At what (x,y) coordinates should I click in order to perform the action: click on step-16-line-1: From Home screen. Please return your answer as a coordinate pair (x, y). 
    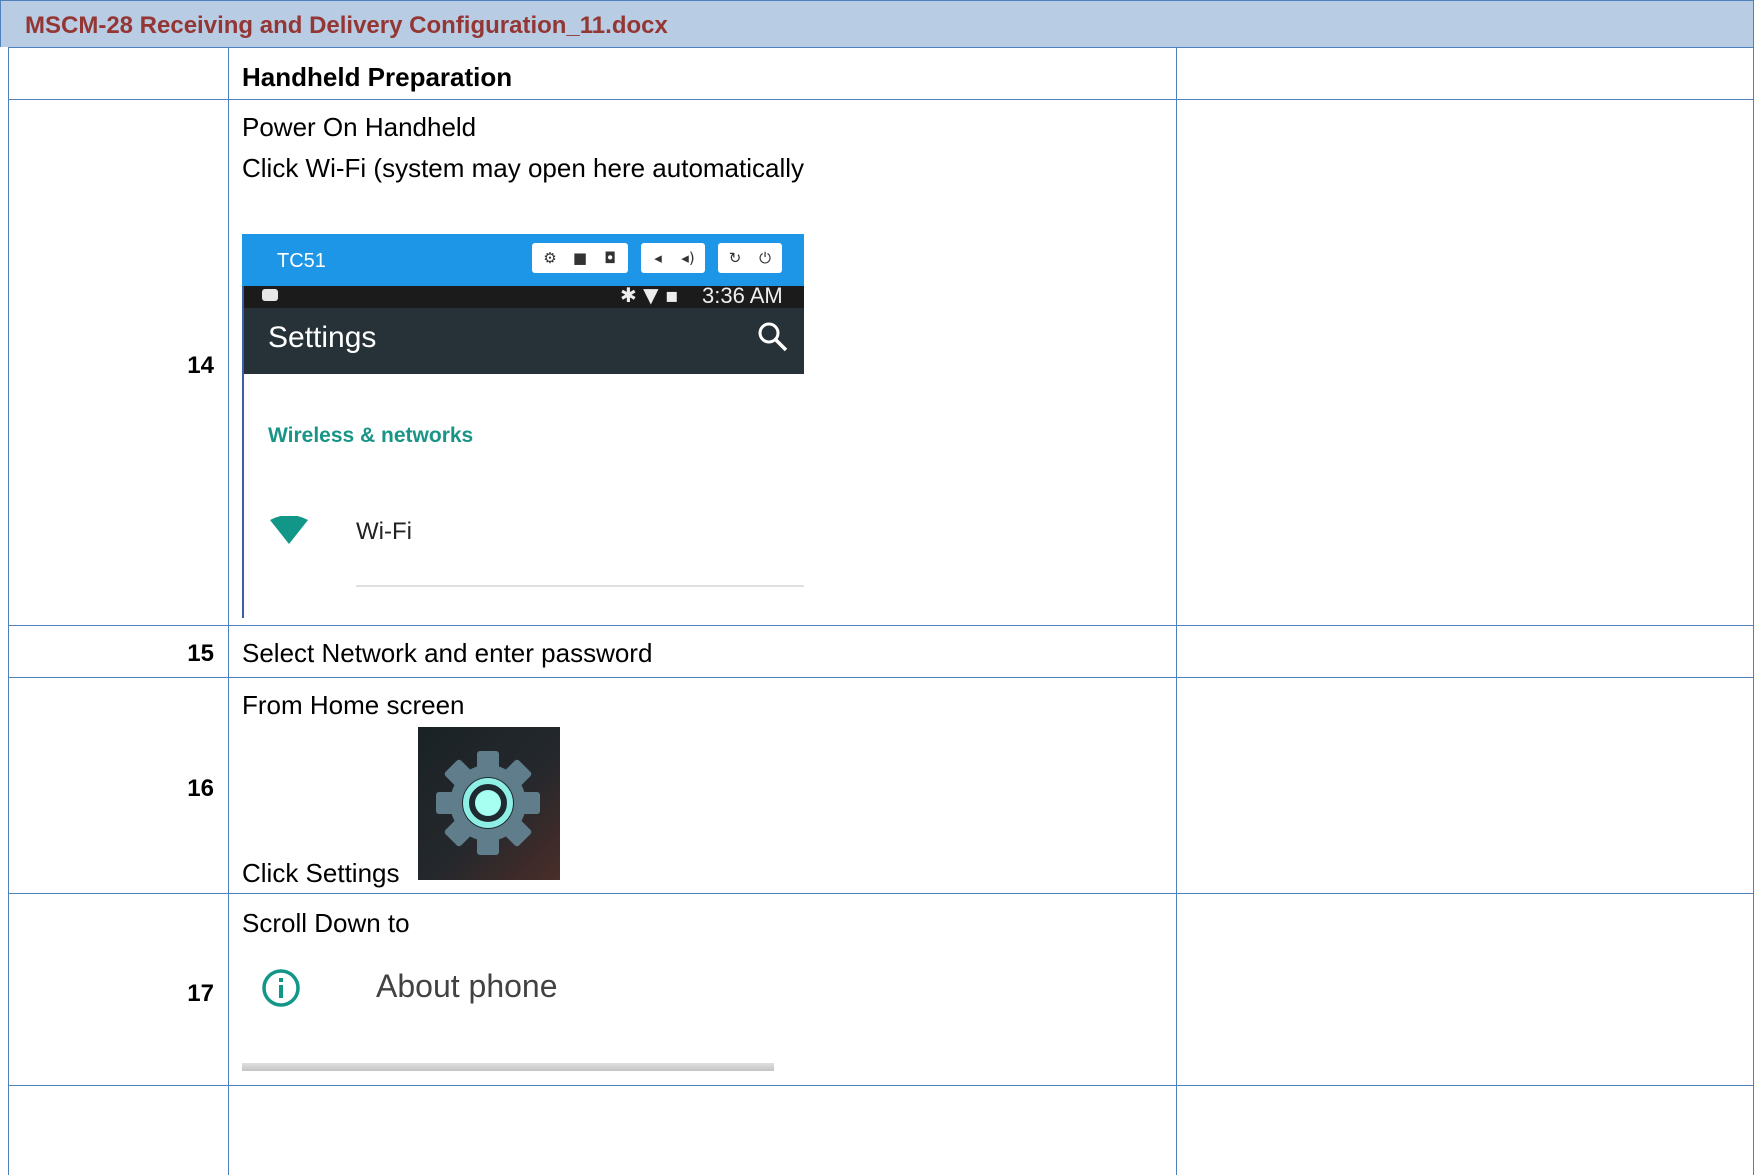
    Looking at the image, I should click on (353, 705).